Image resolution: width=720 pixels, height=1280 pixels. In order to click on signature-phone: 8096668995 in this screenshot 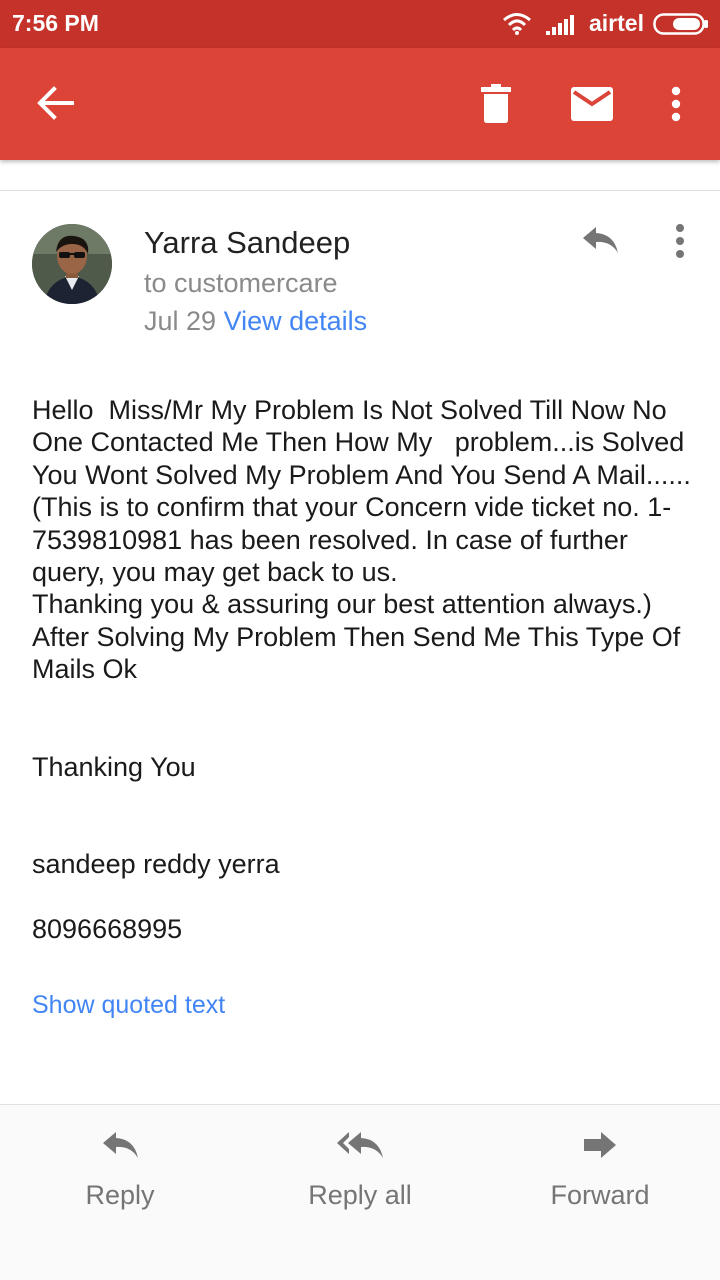, I will do `click(107, 929)`.